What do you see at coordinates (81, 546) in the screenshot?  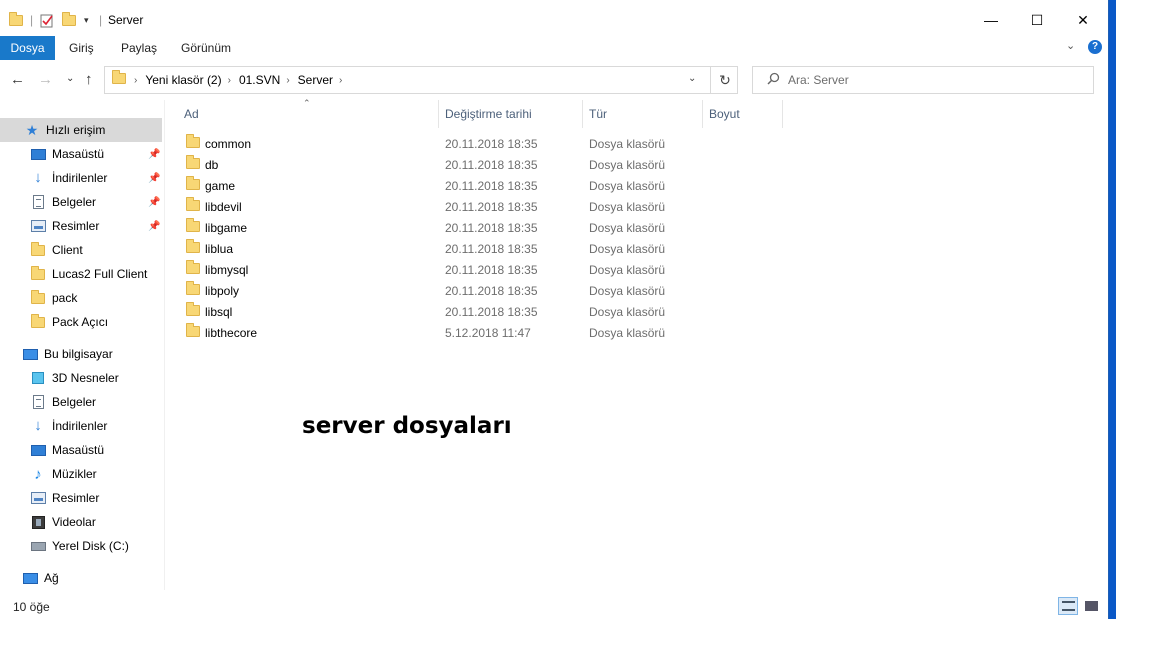 I see `sidebar-item-local-disk: Yerel Disk (C:)` at bounding box center [81, 546].